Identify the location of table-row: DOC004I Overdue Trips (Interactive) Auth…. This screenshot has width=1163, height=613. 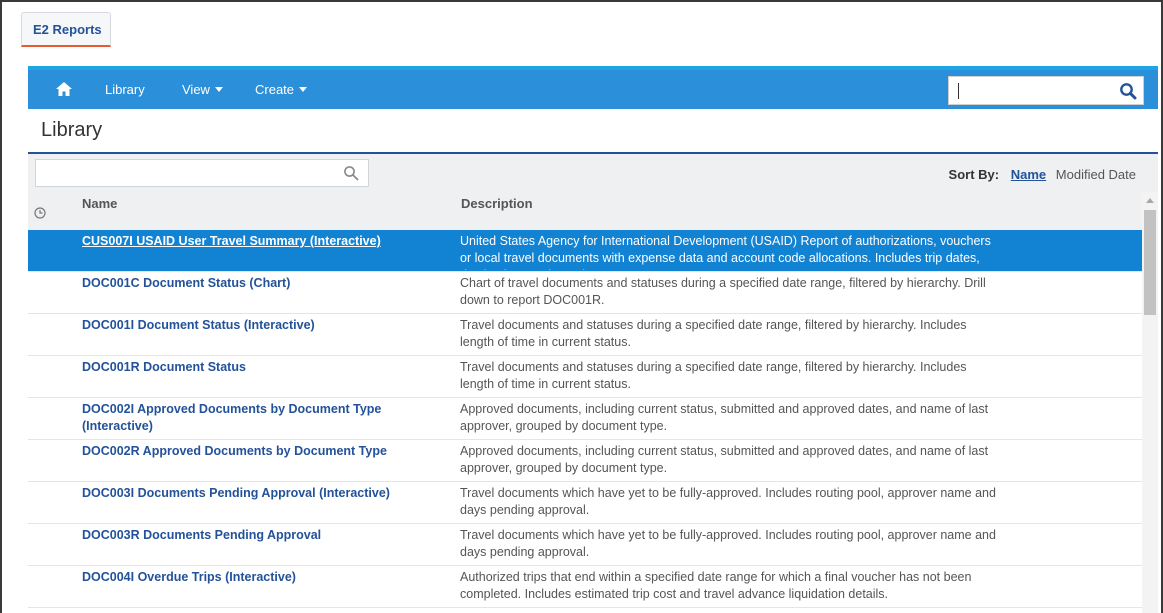
(585, 587).